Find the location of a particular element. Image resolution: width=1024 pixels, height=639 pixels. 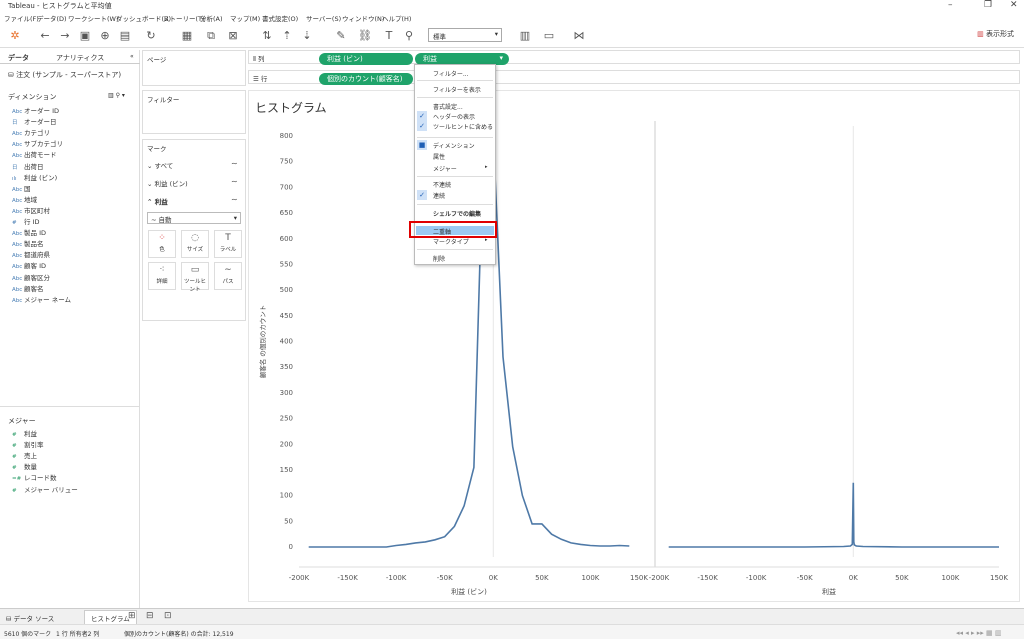

collapse-icon: « is located at coordinates (132, 56).